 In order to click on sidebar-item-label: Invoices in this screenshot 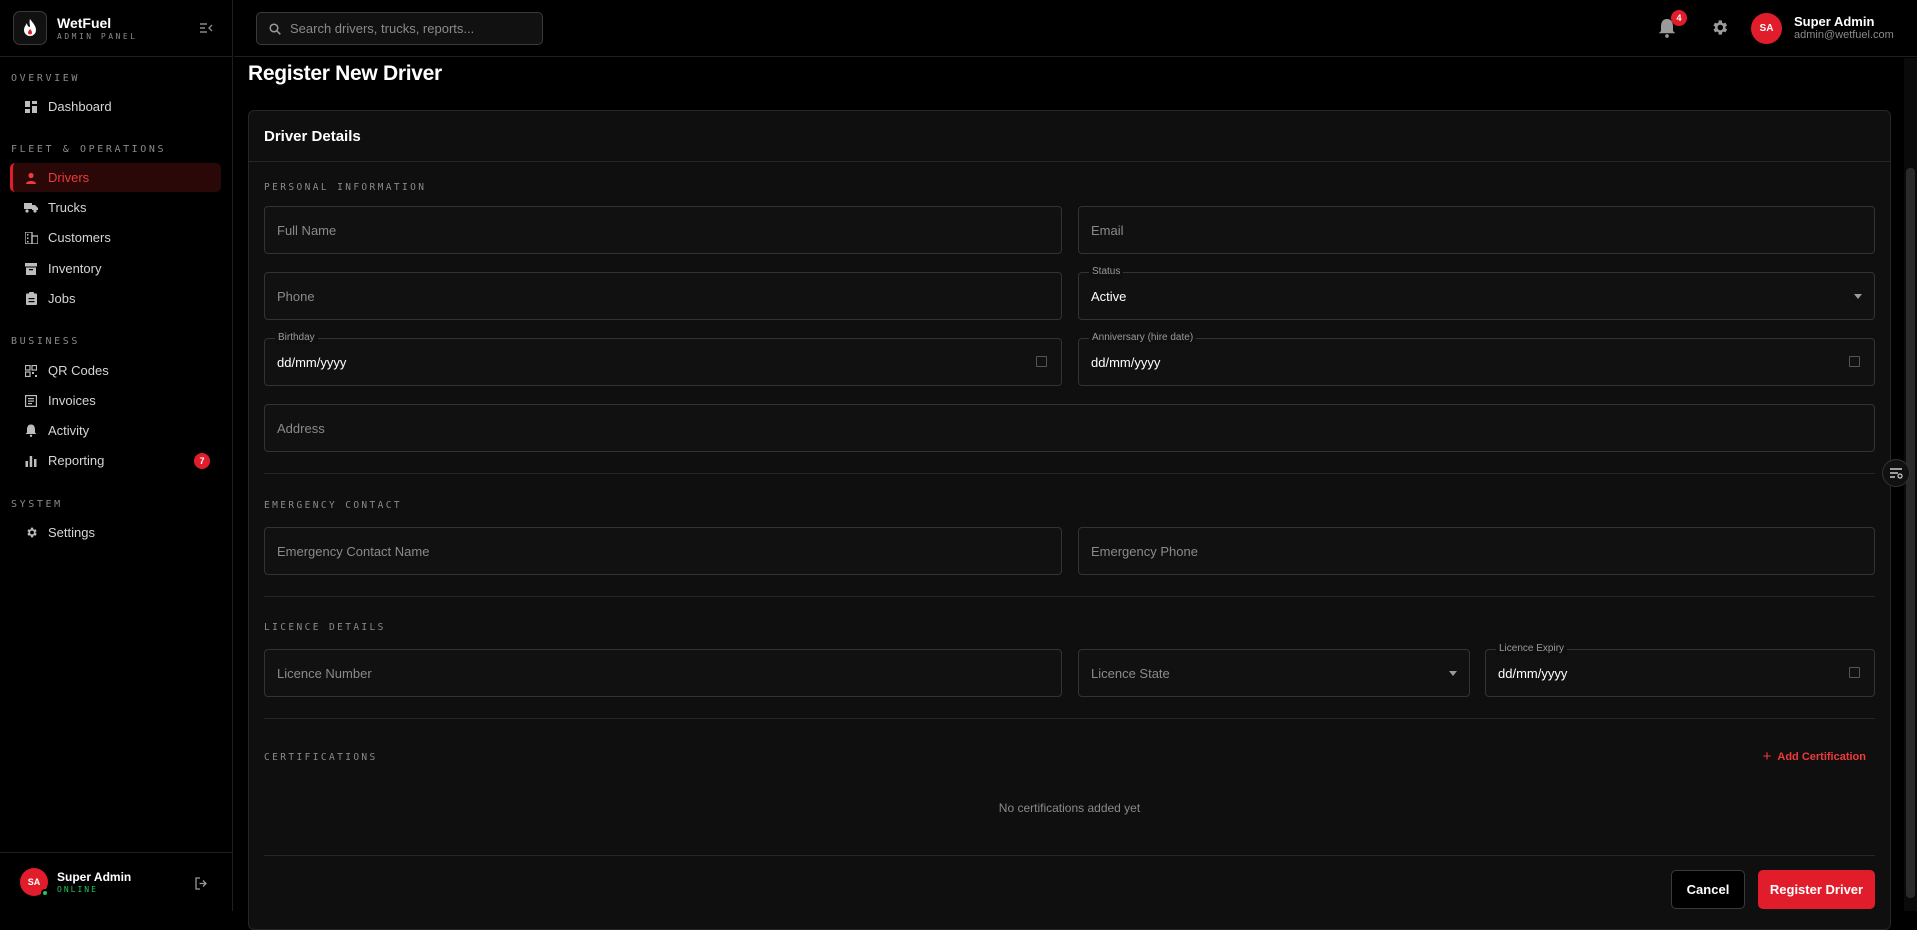, I will do `click(72, 400)`.